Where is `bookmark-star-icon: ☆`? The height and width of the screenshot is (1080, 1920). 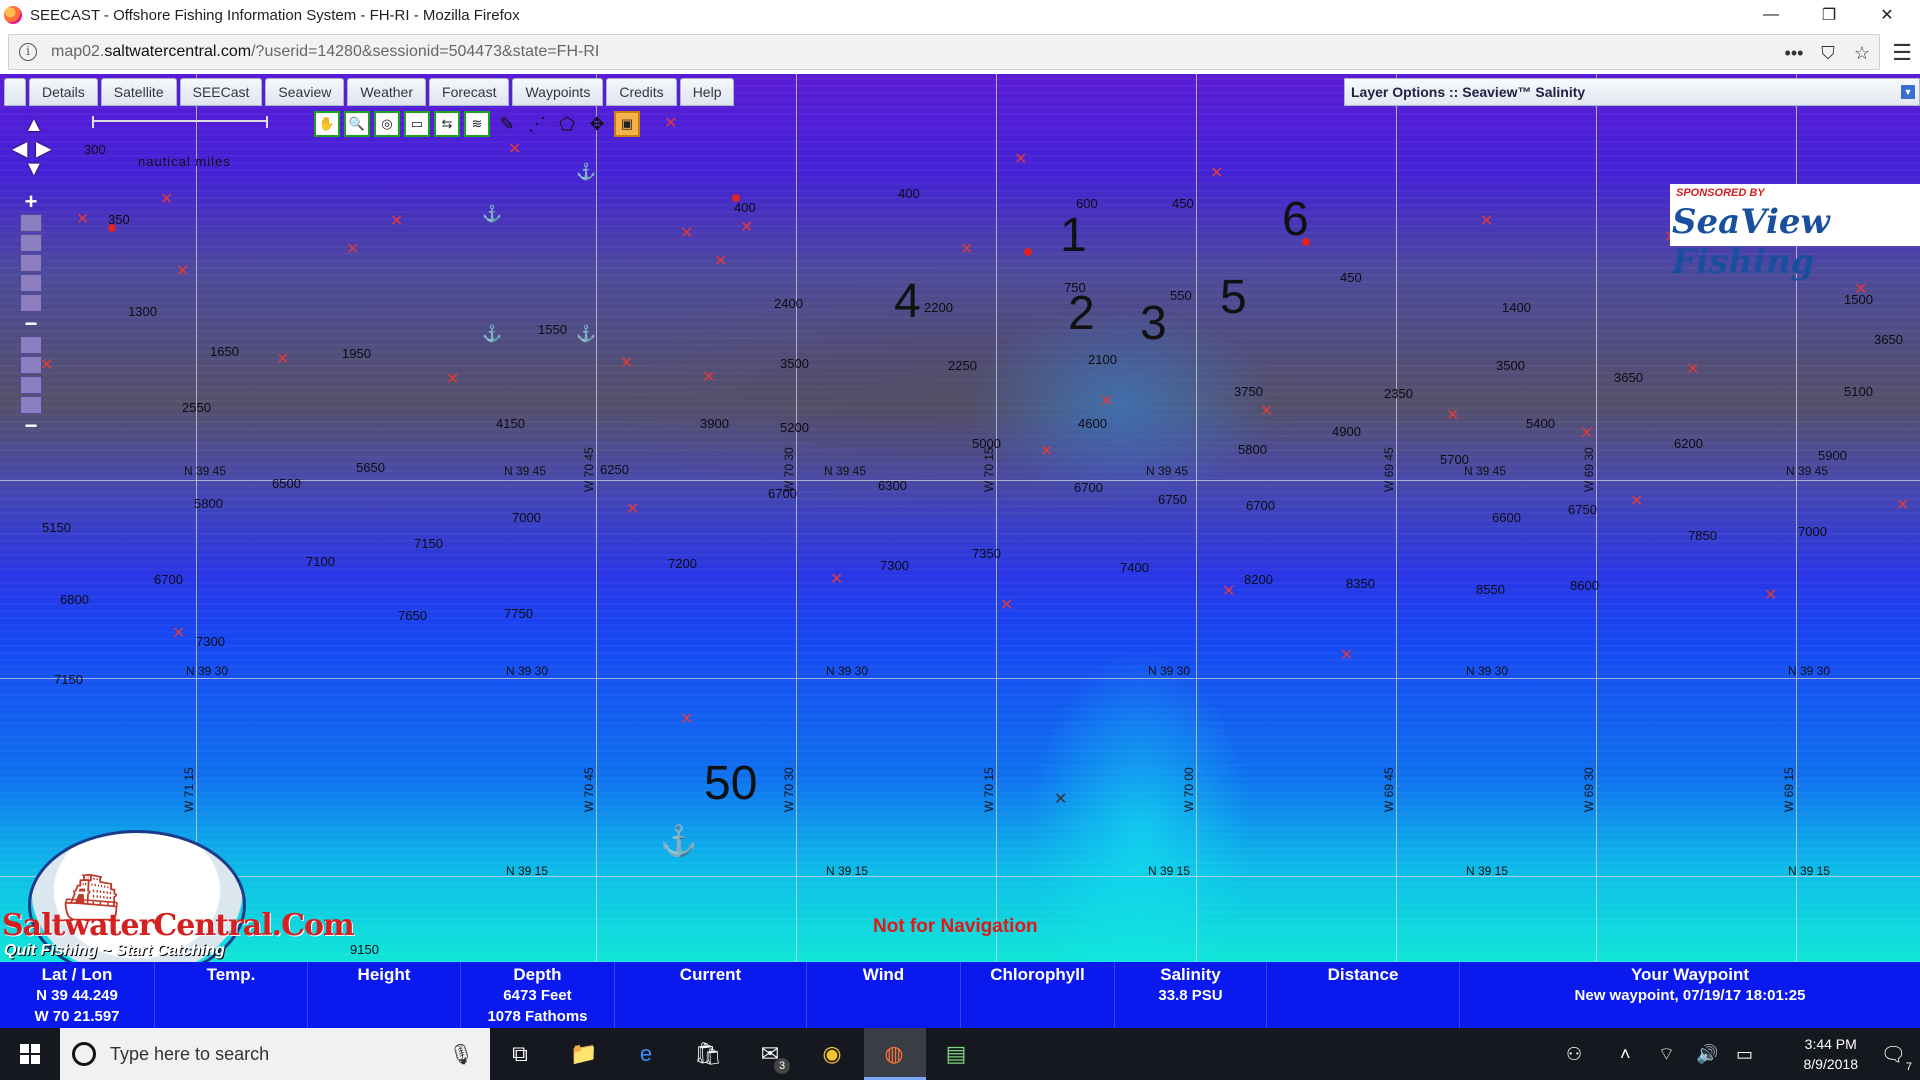 bookmark-star-icon: ☆ is located at coordinates (1862, 53).